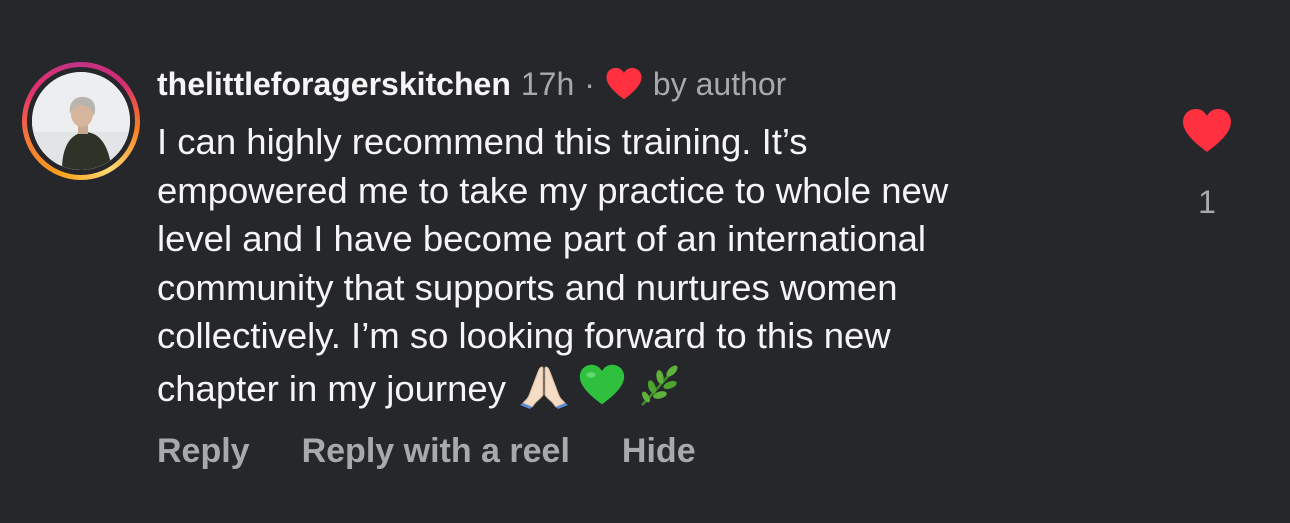 The image size is (1290, 523). I want to click on avatar, so click(81, 121).